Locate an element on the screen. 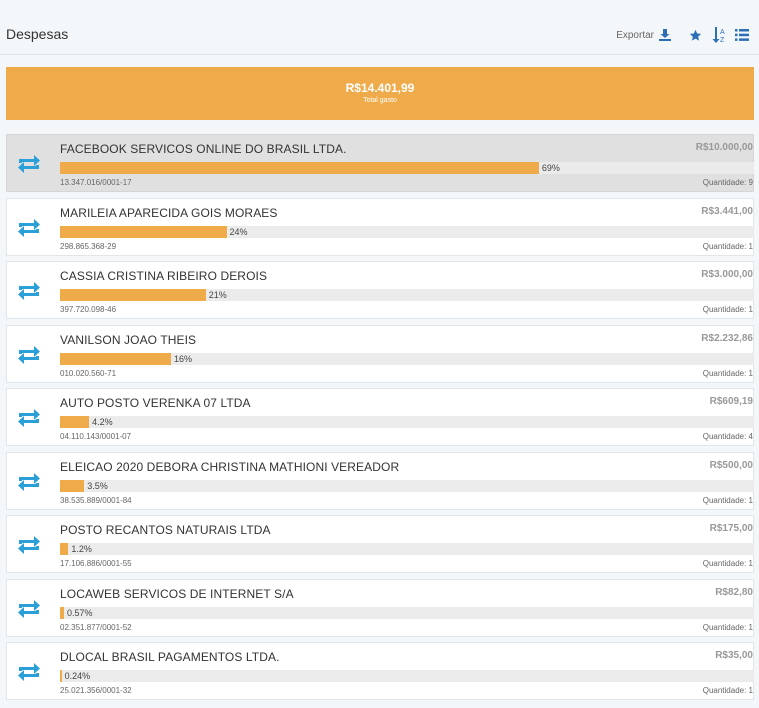  list-icon is located at coordinates (742, 35).